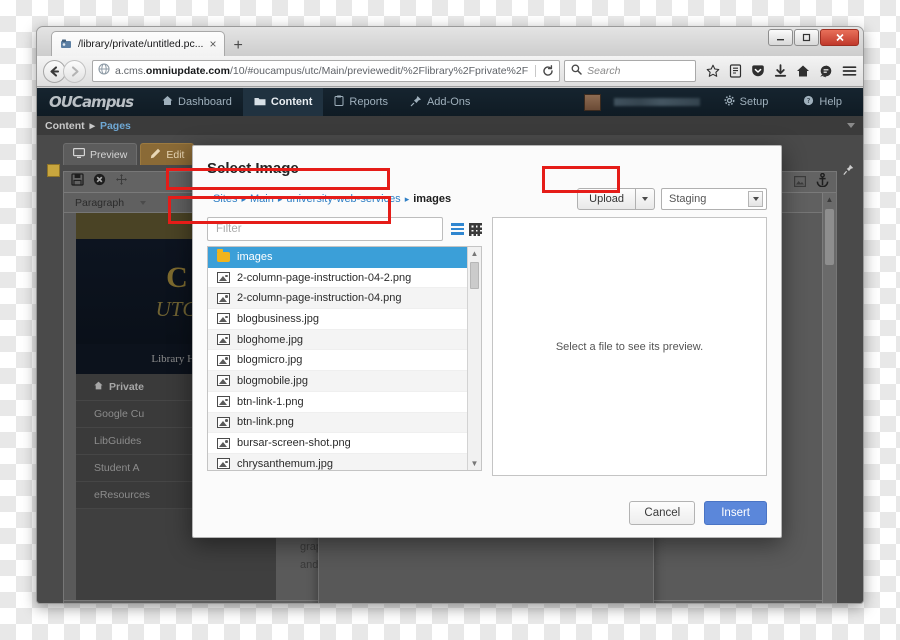 The height and width of the screenshot is (640, 900). What do you see at coordinates (830, 102) in the screenshot?
I see `nav-label: Help` at bounding box center [830, 102].